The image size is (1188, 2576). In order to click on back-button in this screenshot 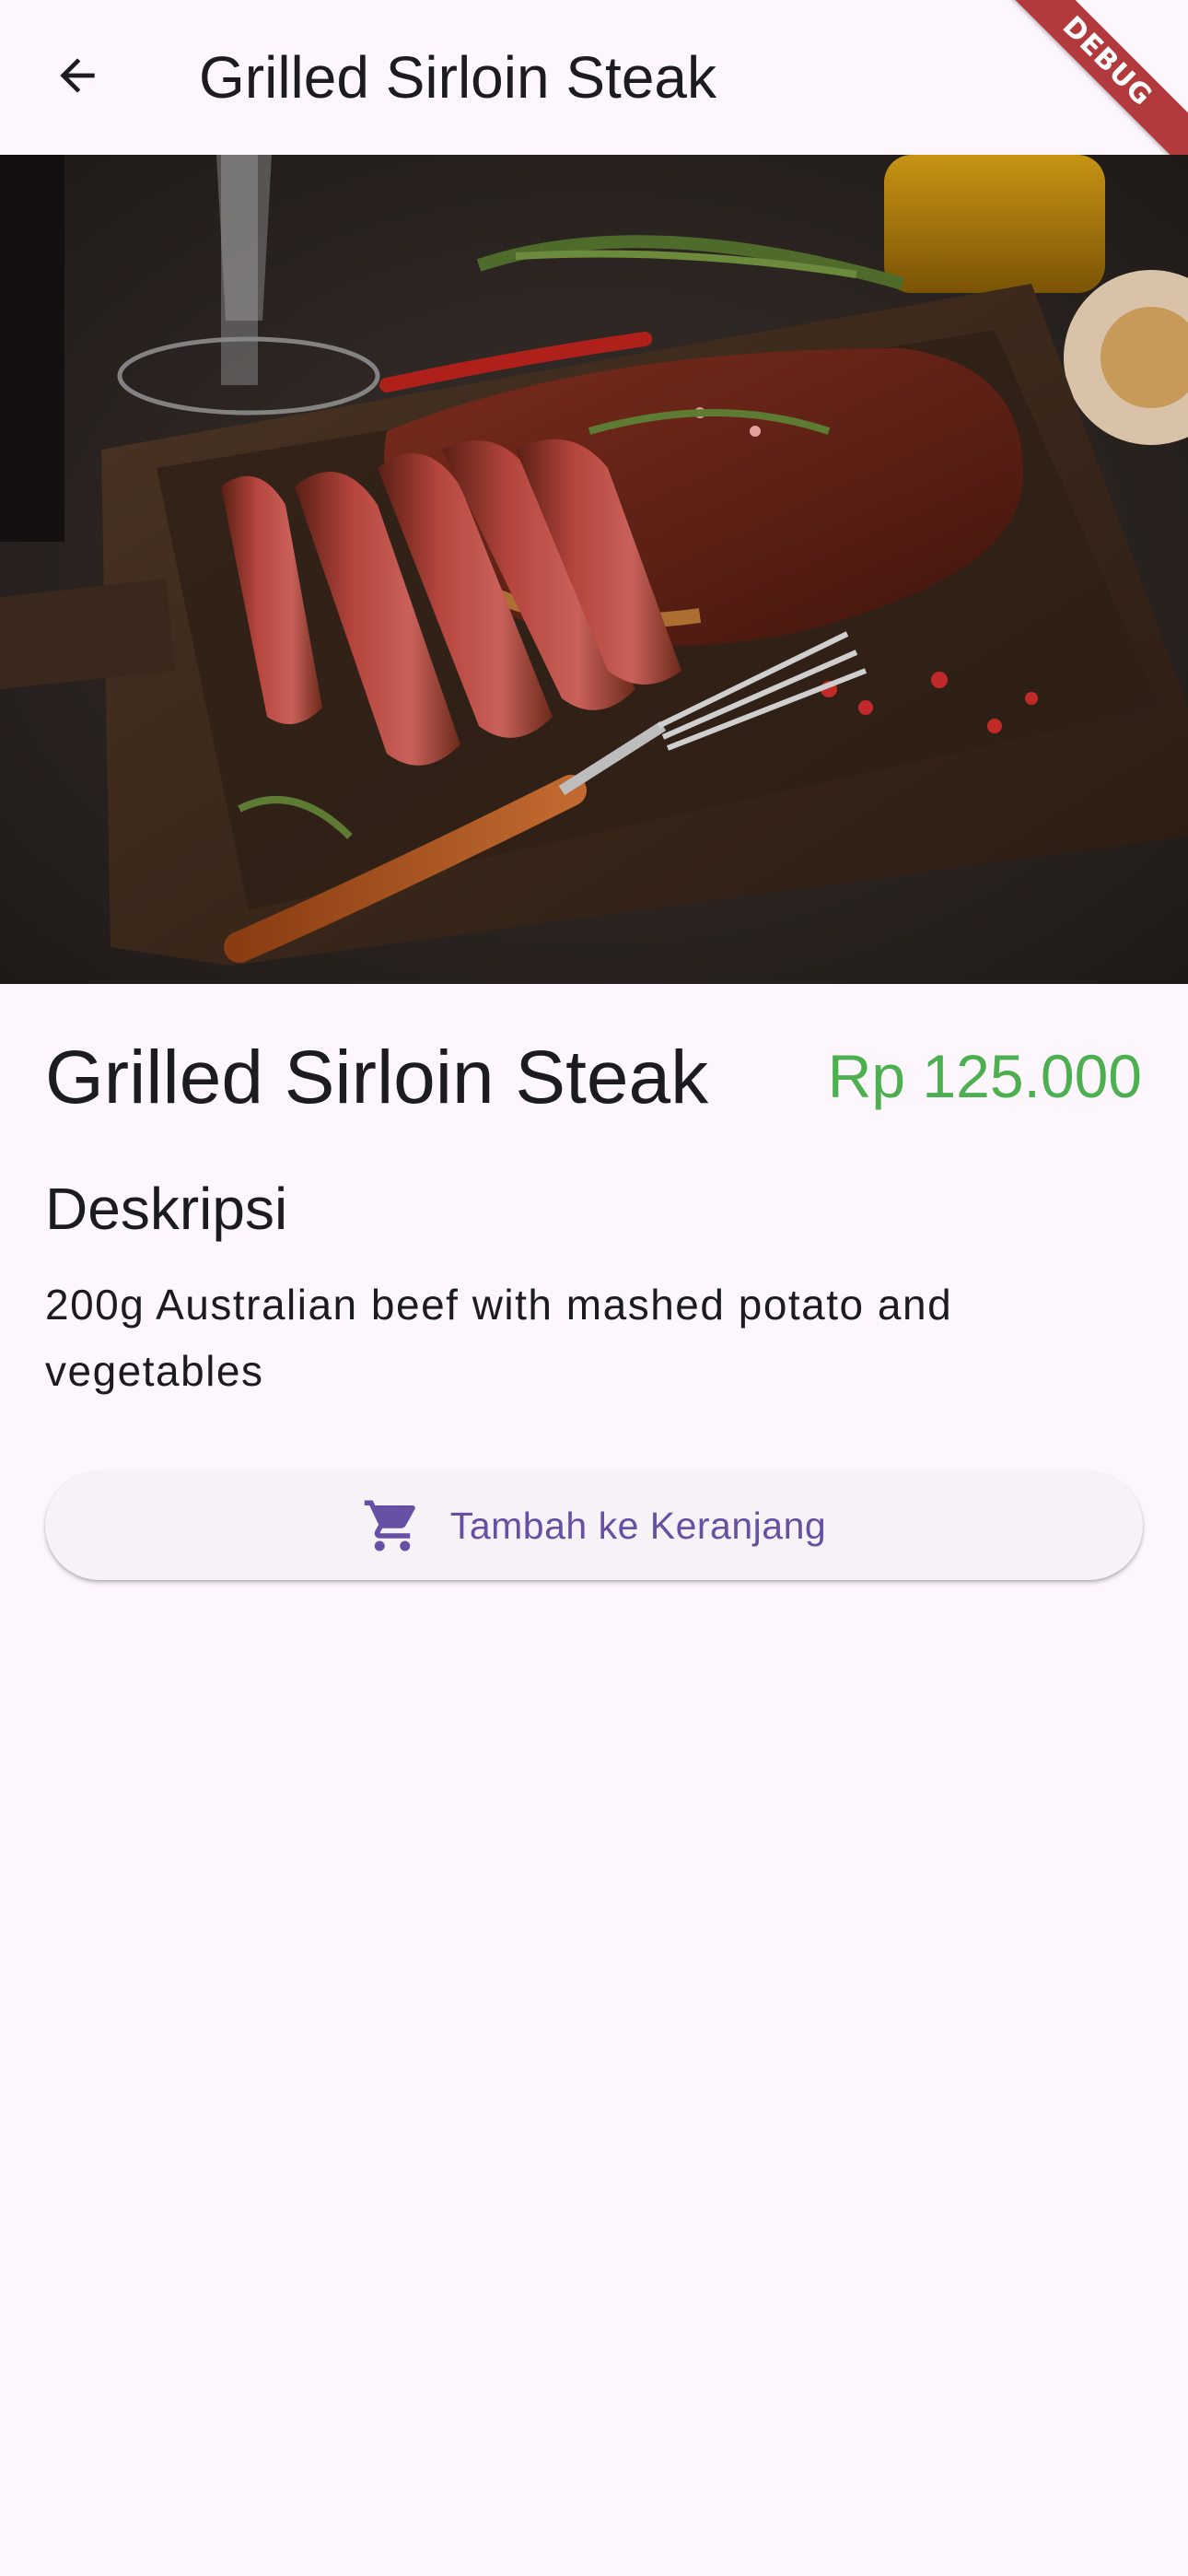, I will do `click(77, 77)`.